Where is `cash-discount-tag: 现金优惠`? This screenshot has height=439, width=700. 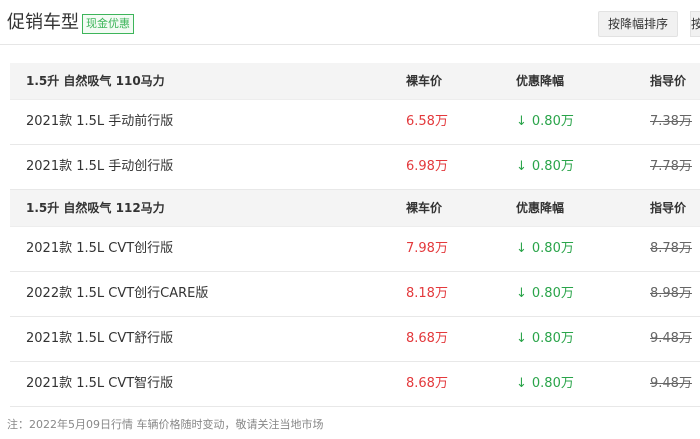 cash-discount-tag: 现金优惠 is located at coordinates (108, 24).